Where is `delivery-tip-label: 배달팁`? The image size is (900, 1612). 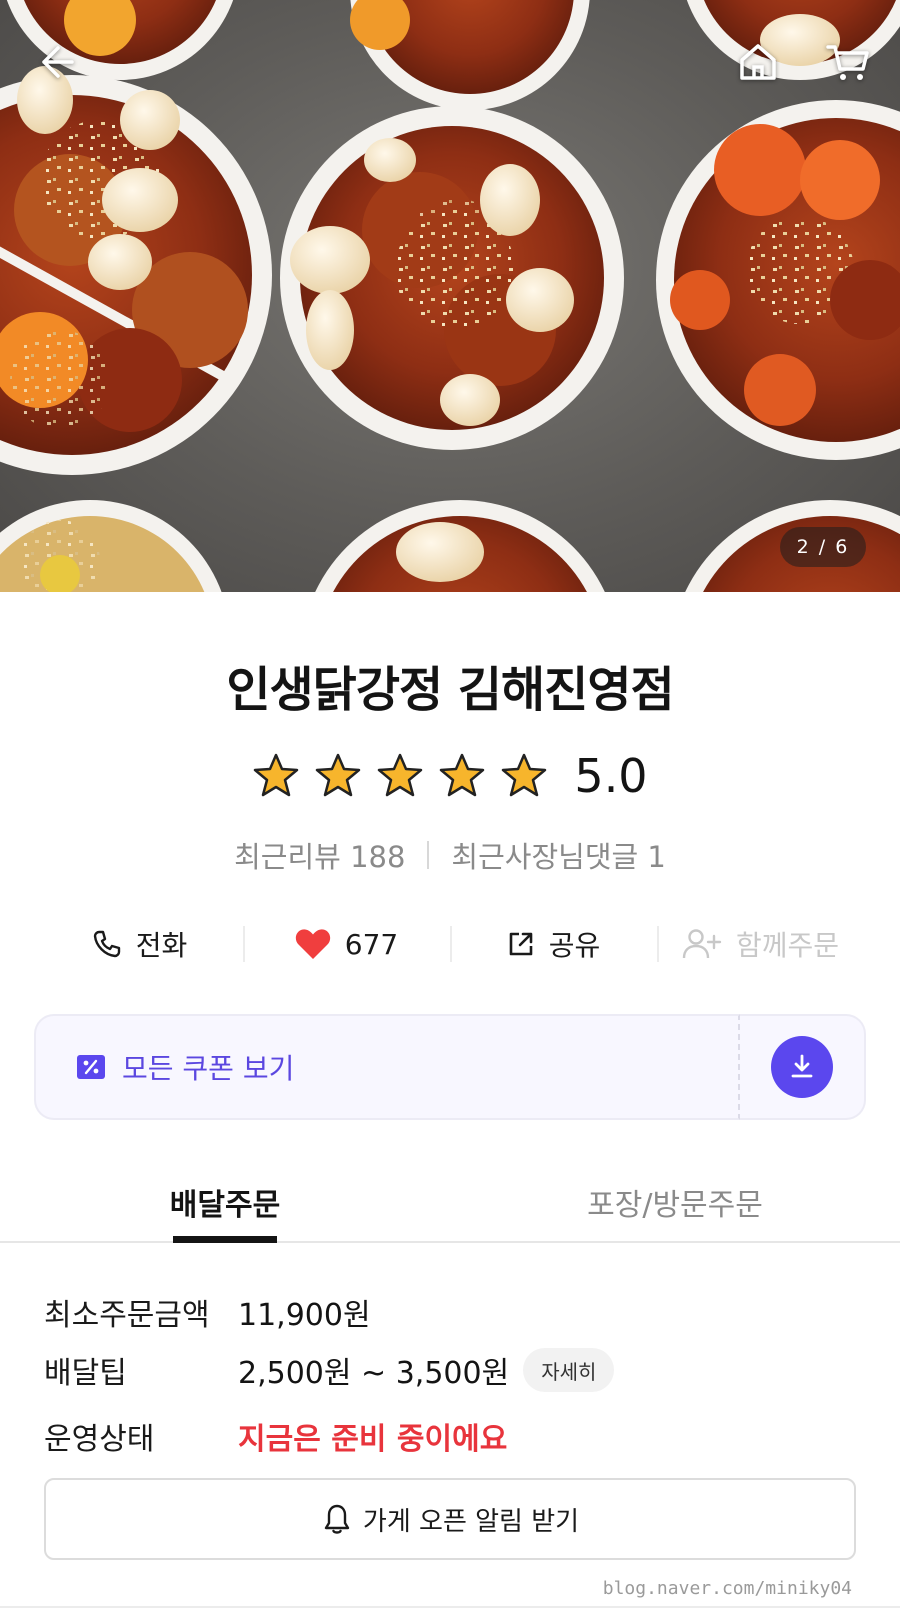 delivery-tip-label: 배달팁 is located at coordinates (85, 1373).